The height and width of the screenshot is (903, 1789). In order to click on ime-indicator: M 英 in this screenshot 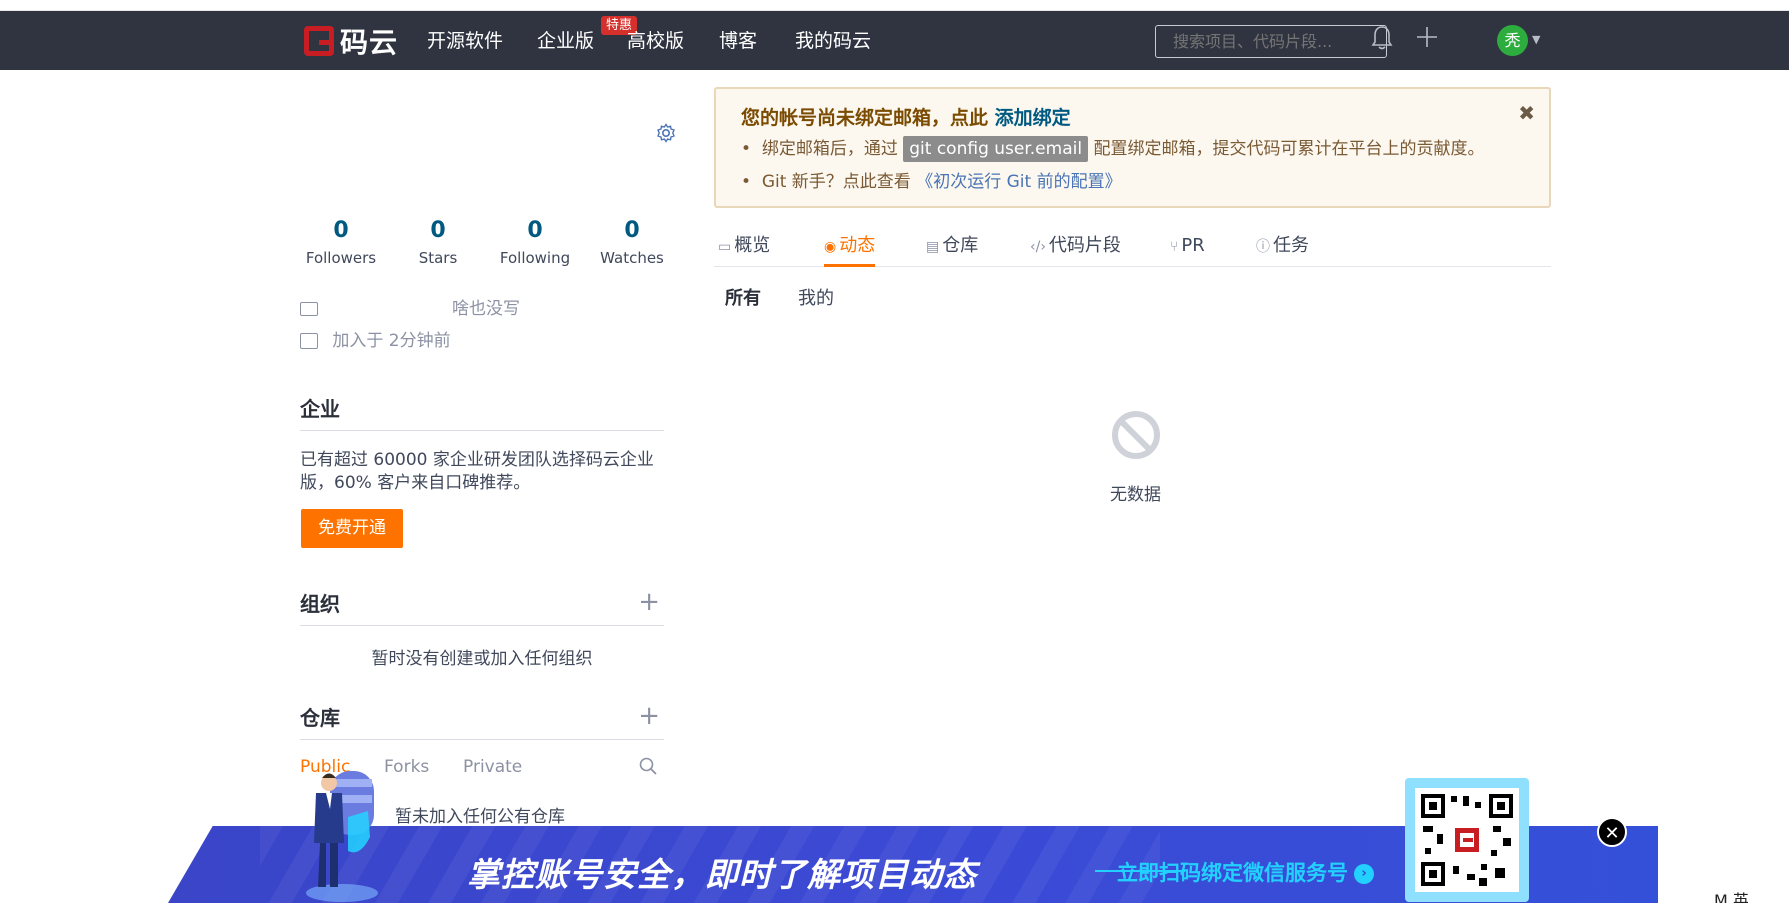, I will do `click(1731, 897)`.